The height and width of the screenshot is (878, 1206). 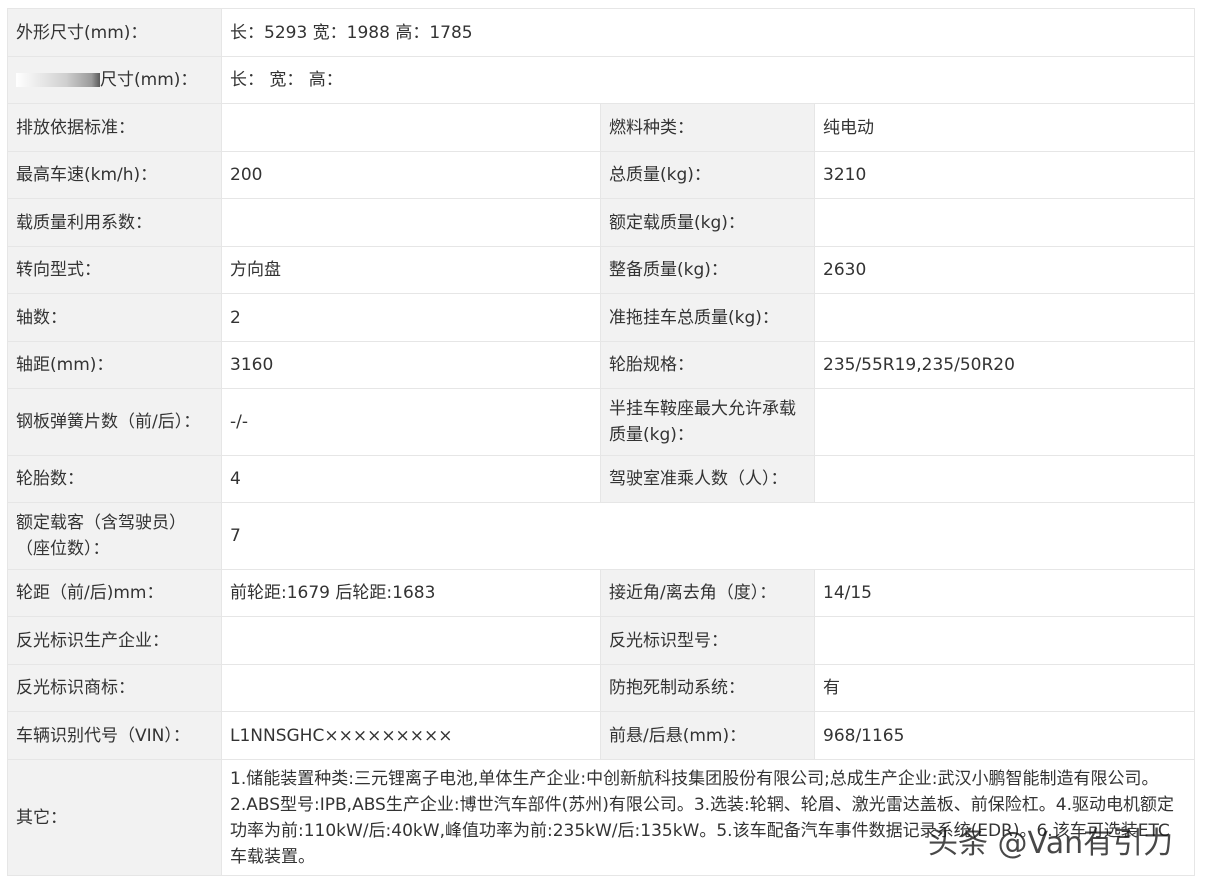 What do you see at coordinates (1004, 270) in the screenshot?
I see `value-curb-mass: 2630` at bounding box center [1004, 270].